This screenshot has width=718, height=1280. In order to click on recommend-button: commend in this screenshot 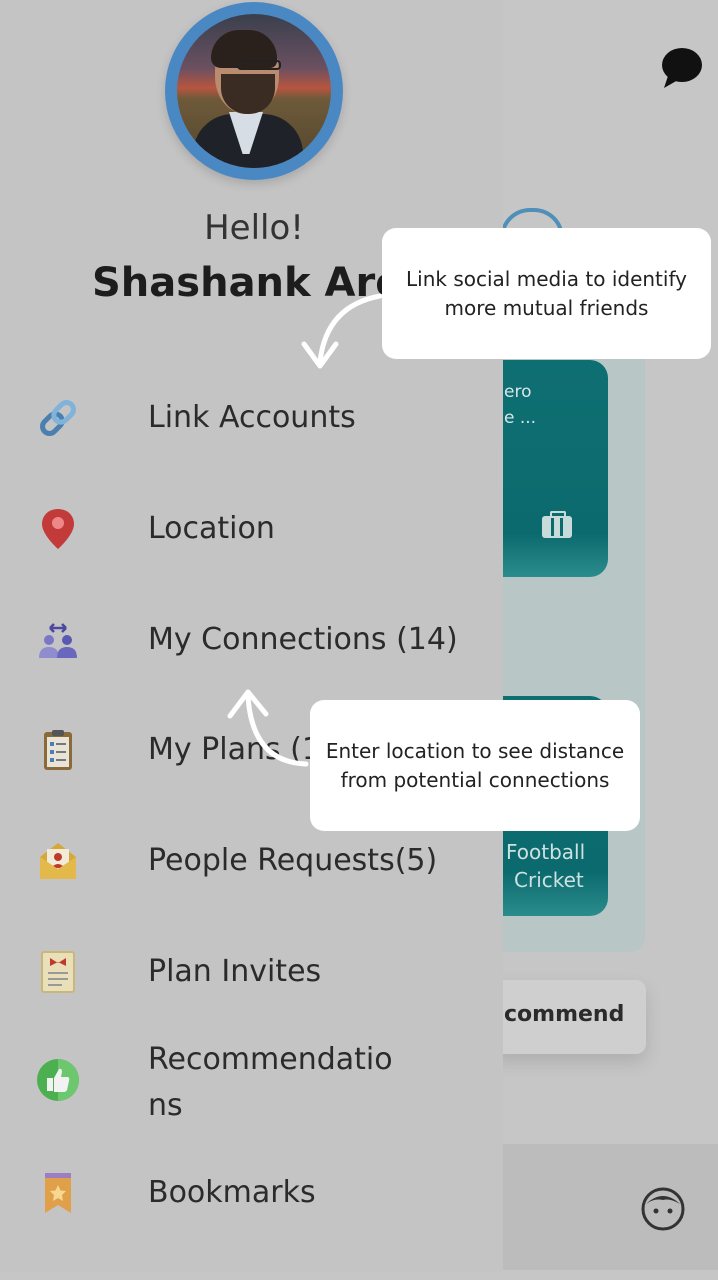, I will do `click(568, 1017)`.